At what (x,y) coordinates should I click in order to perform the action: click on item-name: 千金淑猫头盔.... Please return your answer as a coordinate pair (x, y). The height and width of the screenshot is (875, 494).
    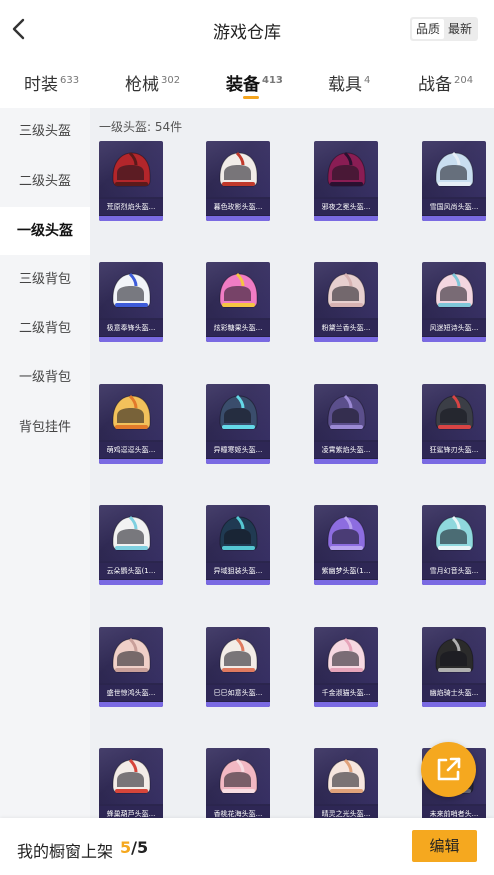
    Looking at the image, I should click on (346, 693).